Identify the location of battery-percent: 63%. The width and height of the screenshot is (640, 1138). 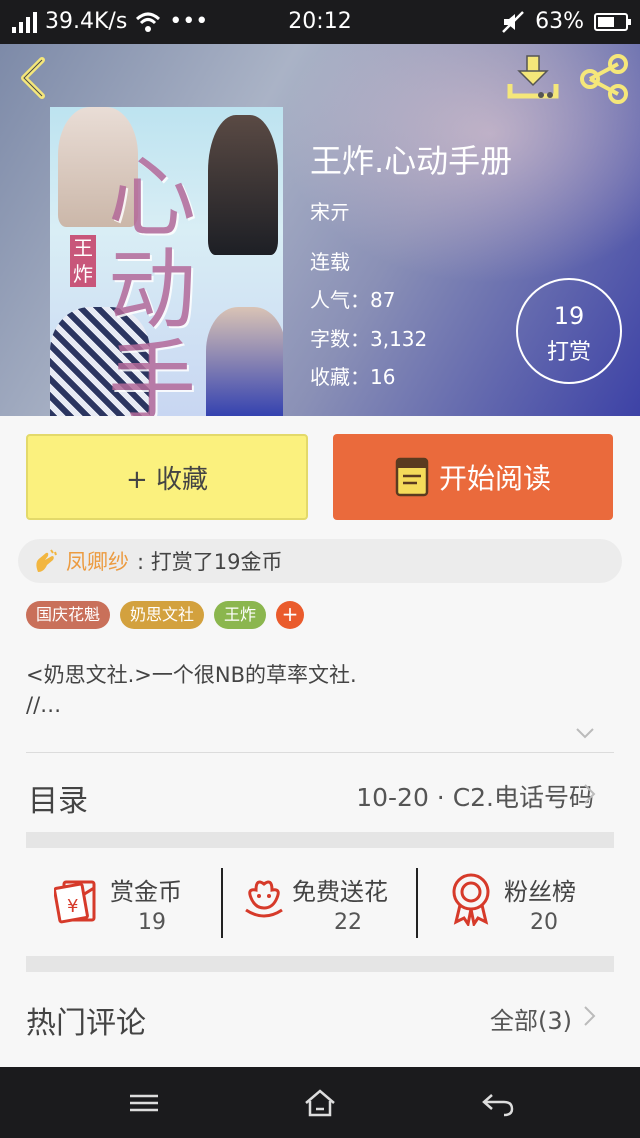
(559, 21).